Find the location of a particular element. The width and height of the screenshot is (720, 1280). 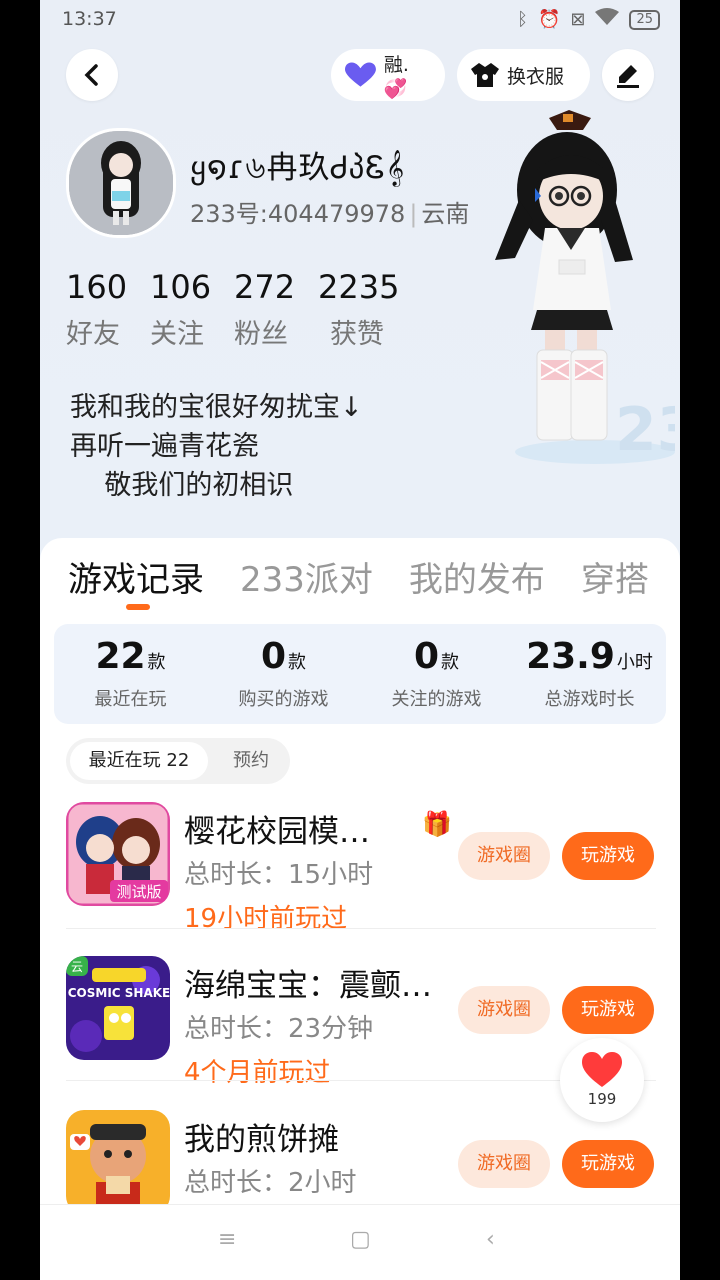

stat-value: 272 is located at coordinates (265, 287).